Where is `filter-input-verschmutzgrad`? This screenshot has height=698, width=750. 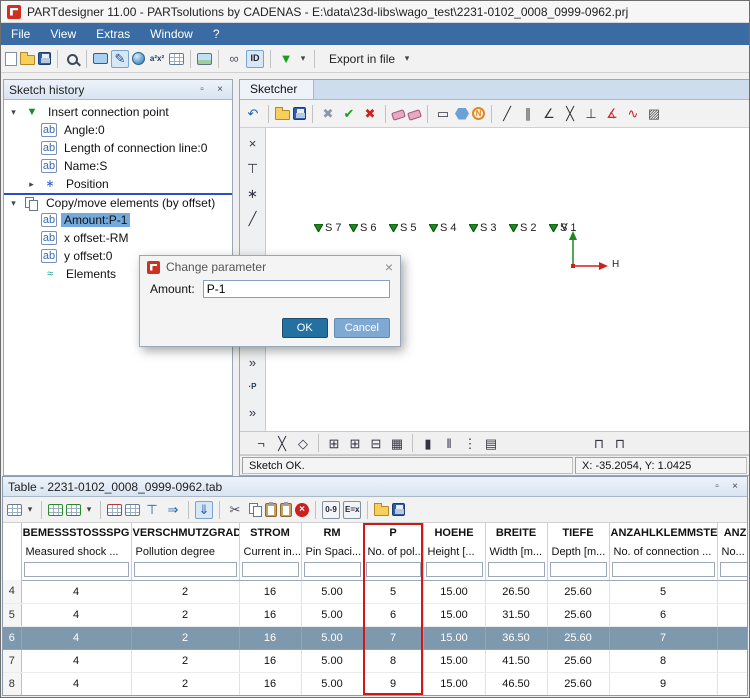 filter-input-verschmutzgrad is located at coordinates (185, 570).